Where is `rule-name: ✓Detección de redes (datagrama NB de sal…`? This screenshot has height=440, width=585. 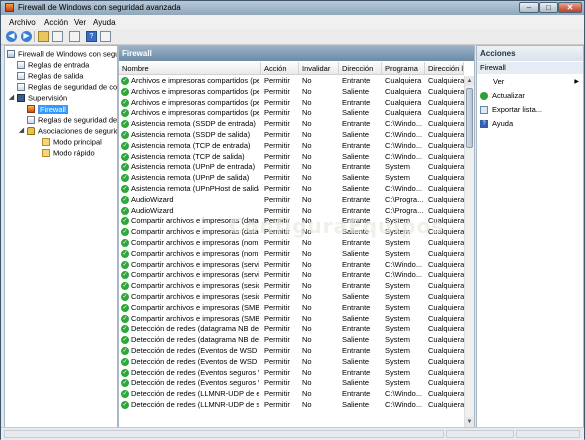 rule-name: ✓Detección de redes (datagrama NB de sal… is located at coordinates (190, 340).